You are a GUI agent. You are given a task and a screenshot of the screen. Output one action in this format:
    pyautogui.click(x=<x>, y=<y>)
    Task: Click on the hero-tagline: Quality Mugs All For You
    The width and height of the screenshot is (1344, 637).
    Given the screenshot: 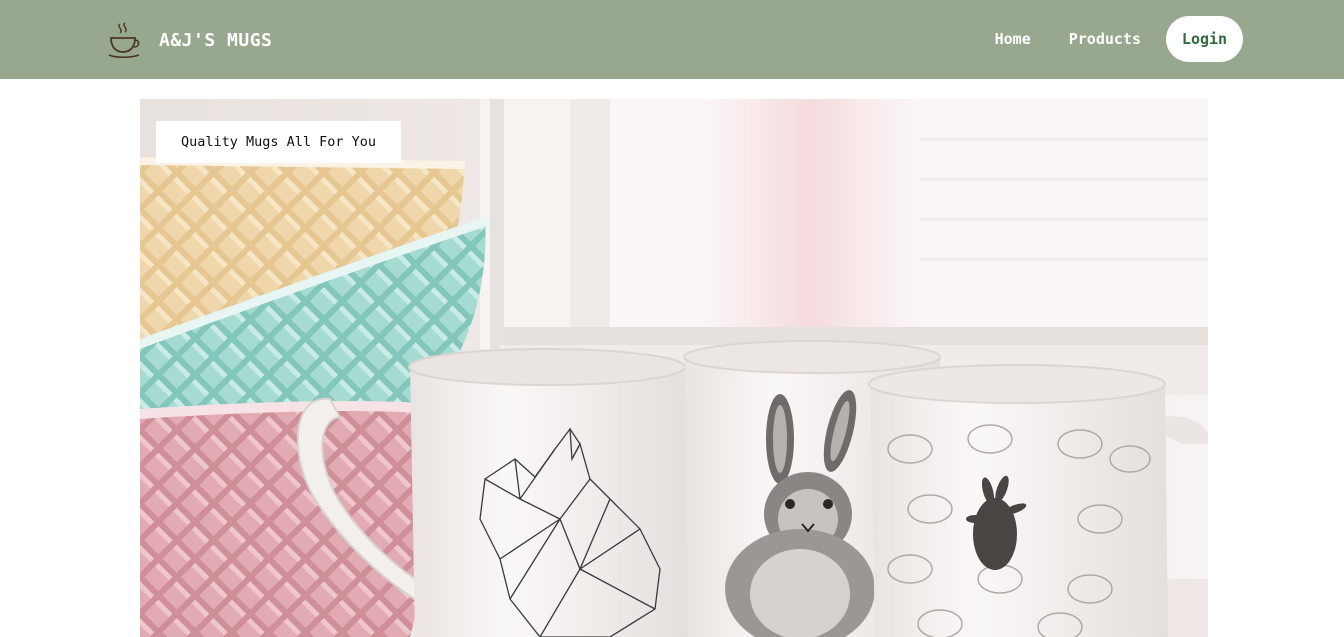 What is the action you would take?
    pyautogui.click(x=278, y=142)
    